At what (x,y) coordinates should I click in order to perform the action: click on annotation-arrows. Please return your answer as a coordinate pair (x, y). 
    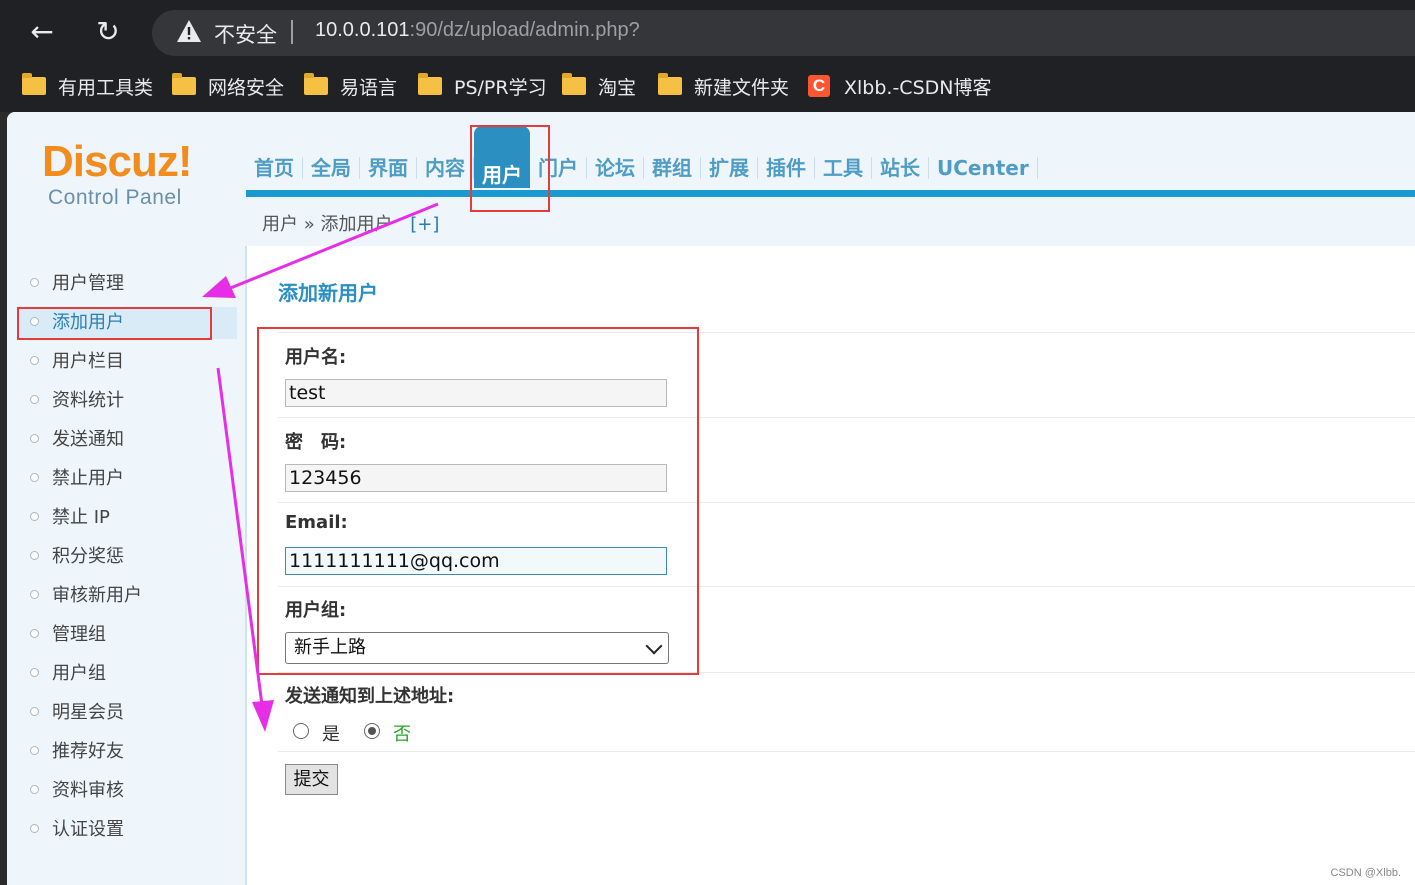
    Looking at the image, I should click on (320, 467).